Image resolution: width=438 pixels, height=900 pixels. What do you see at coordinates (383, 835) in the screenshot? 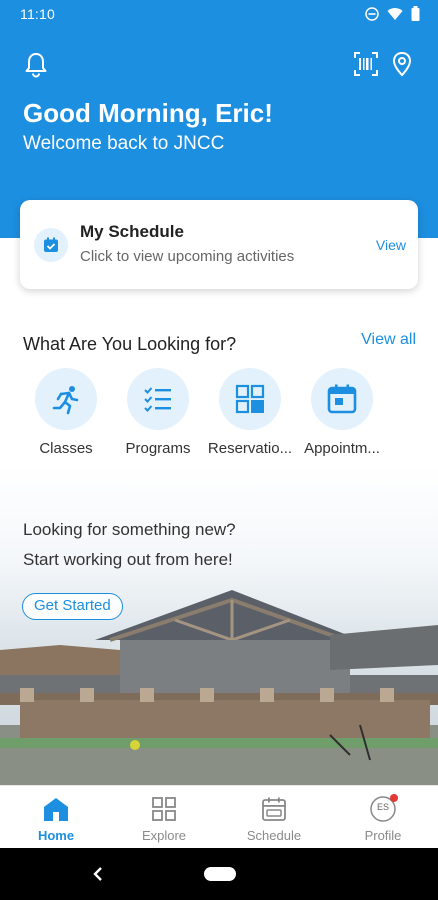
I see `tab-label: Profile` at bounding box center [383, 835].